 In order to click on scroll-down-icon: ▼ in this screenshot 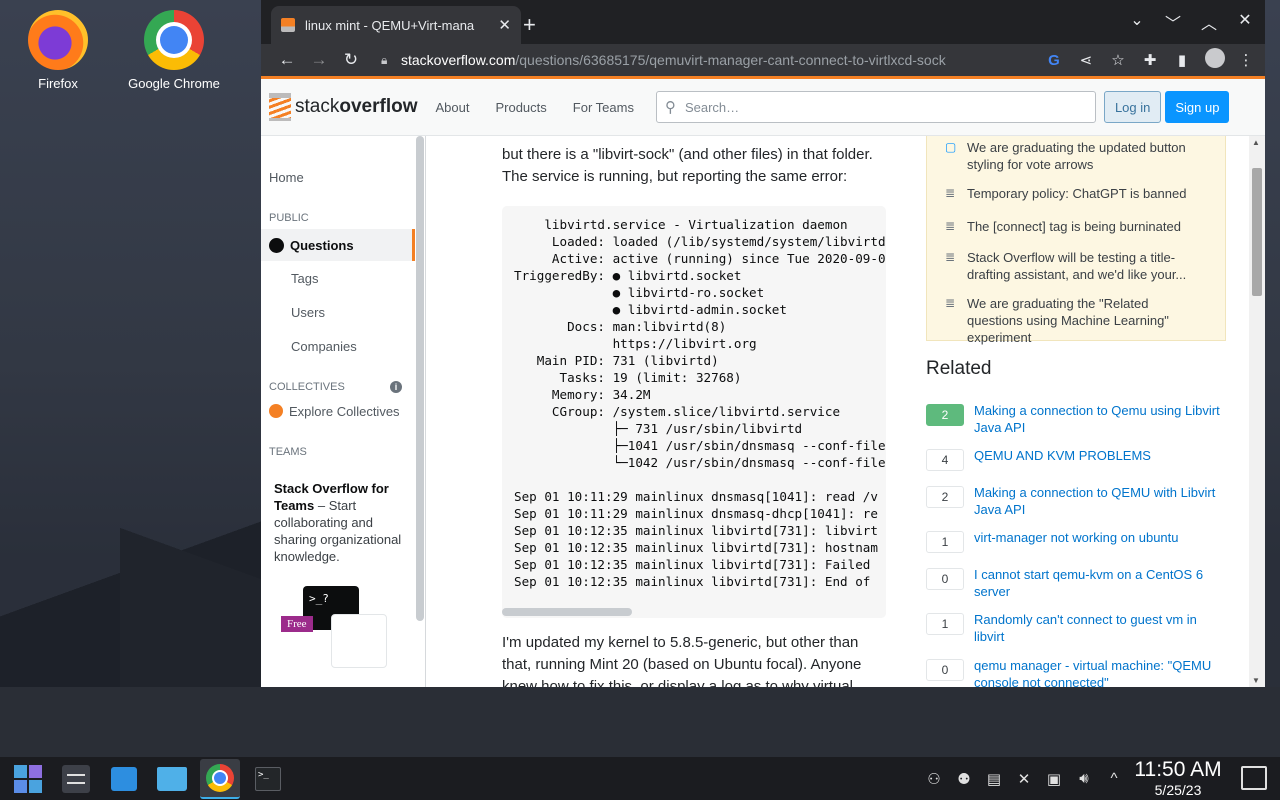, I will do `click(1256, 680)`.